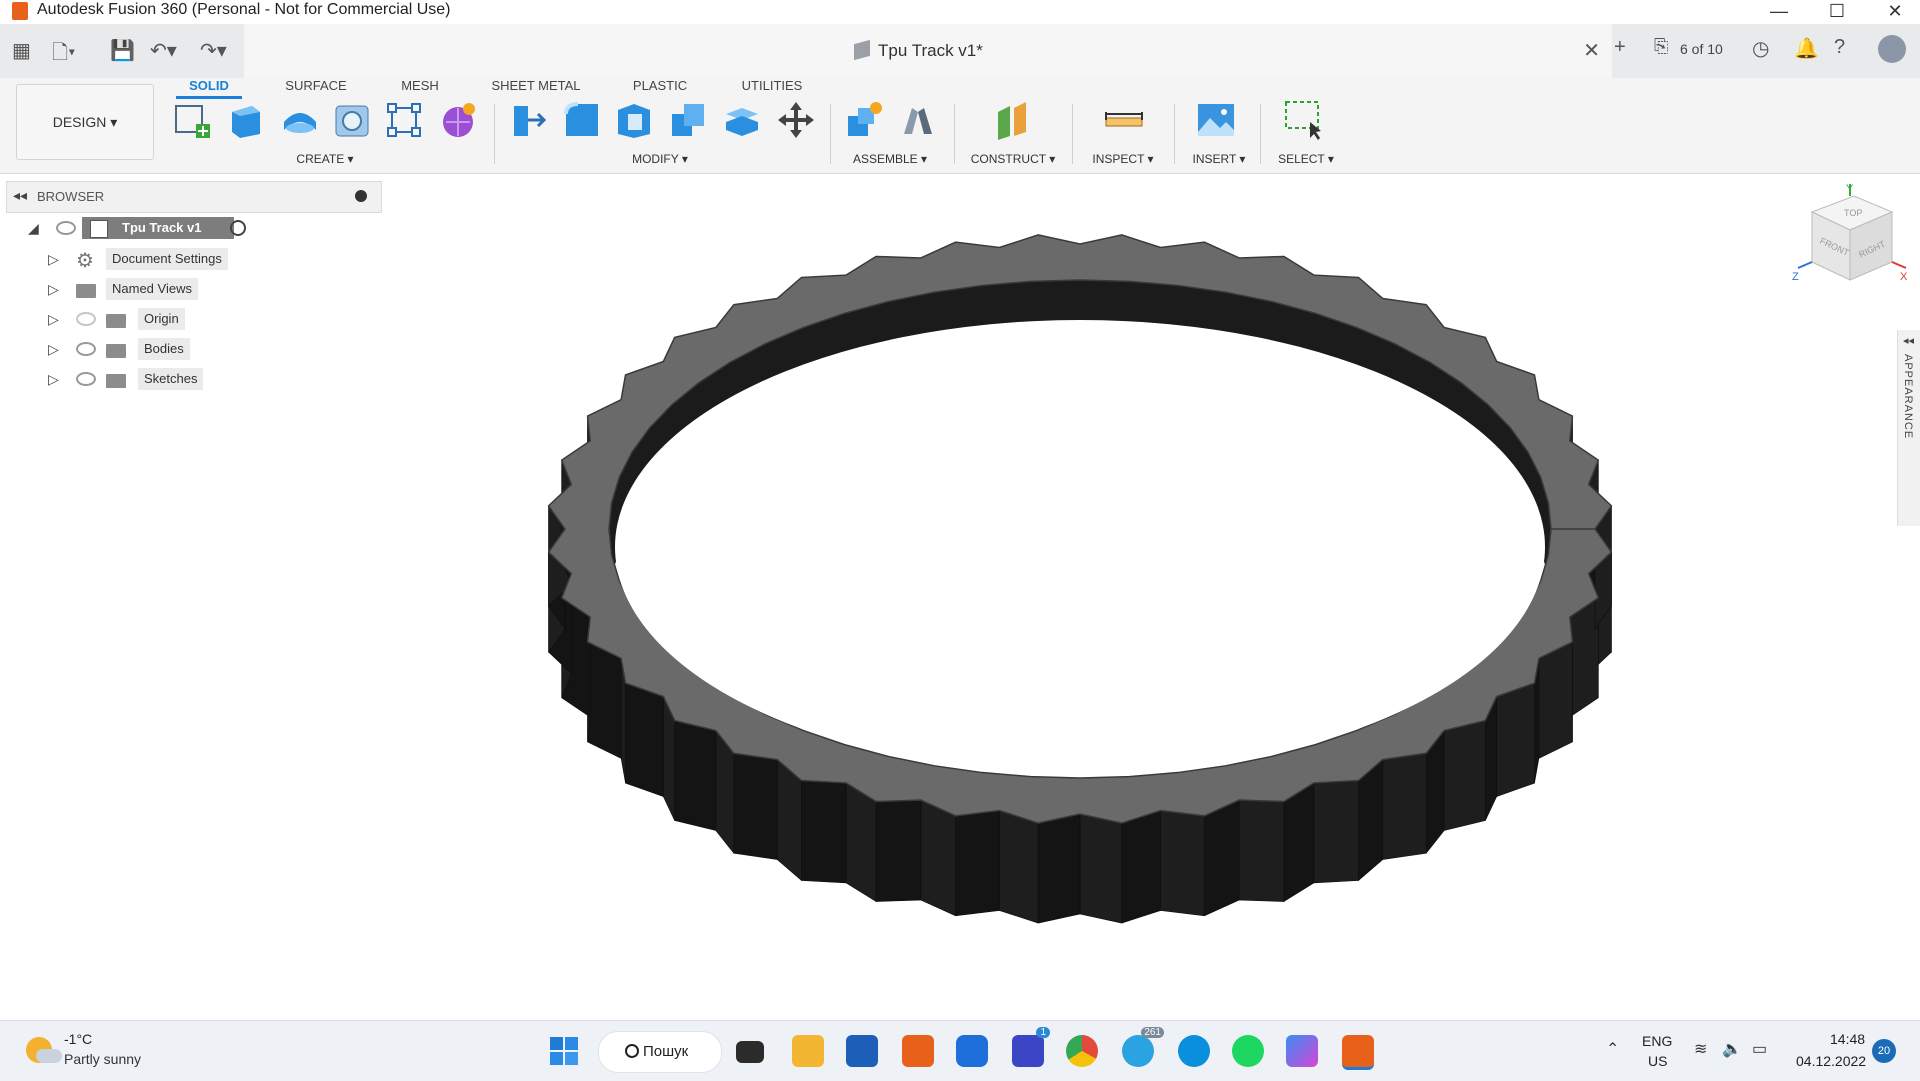 The image size is (1920, 1081). Describe the element at coordinates (972, 1051) in the screenshot. I see `ccleaner-icon` at that location.